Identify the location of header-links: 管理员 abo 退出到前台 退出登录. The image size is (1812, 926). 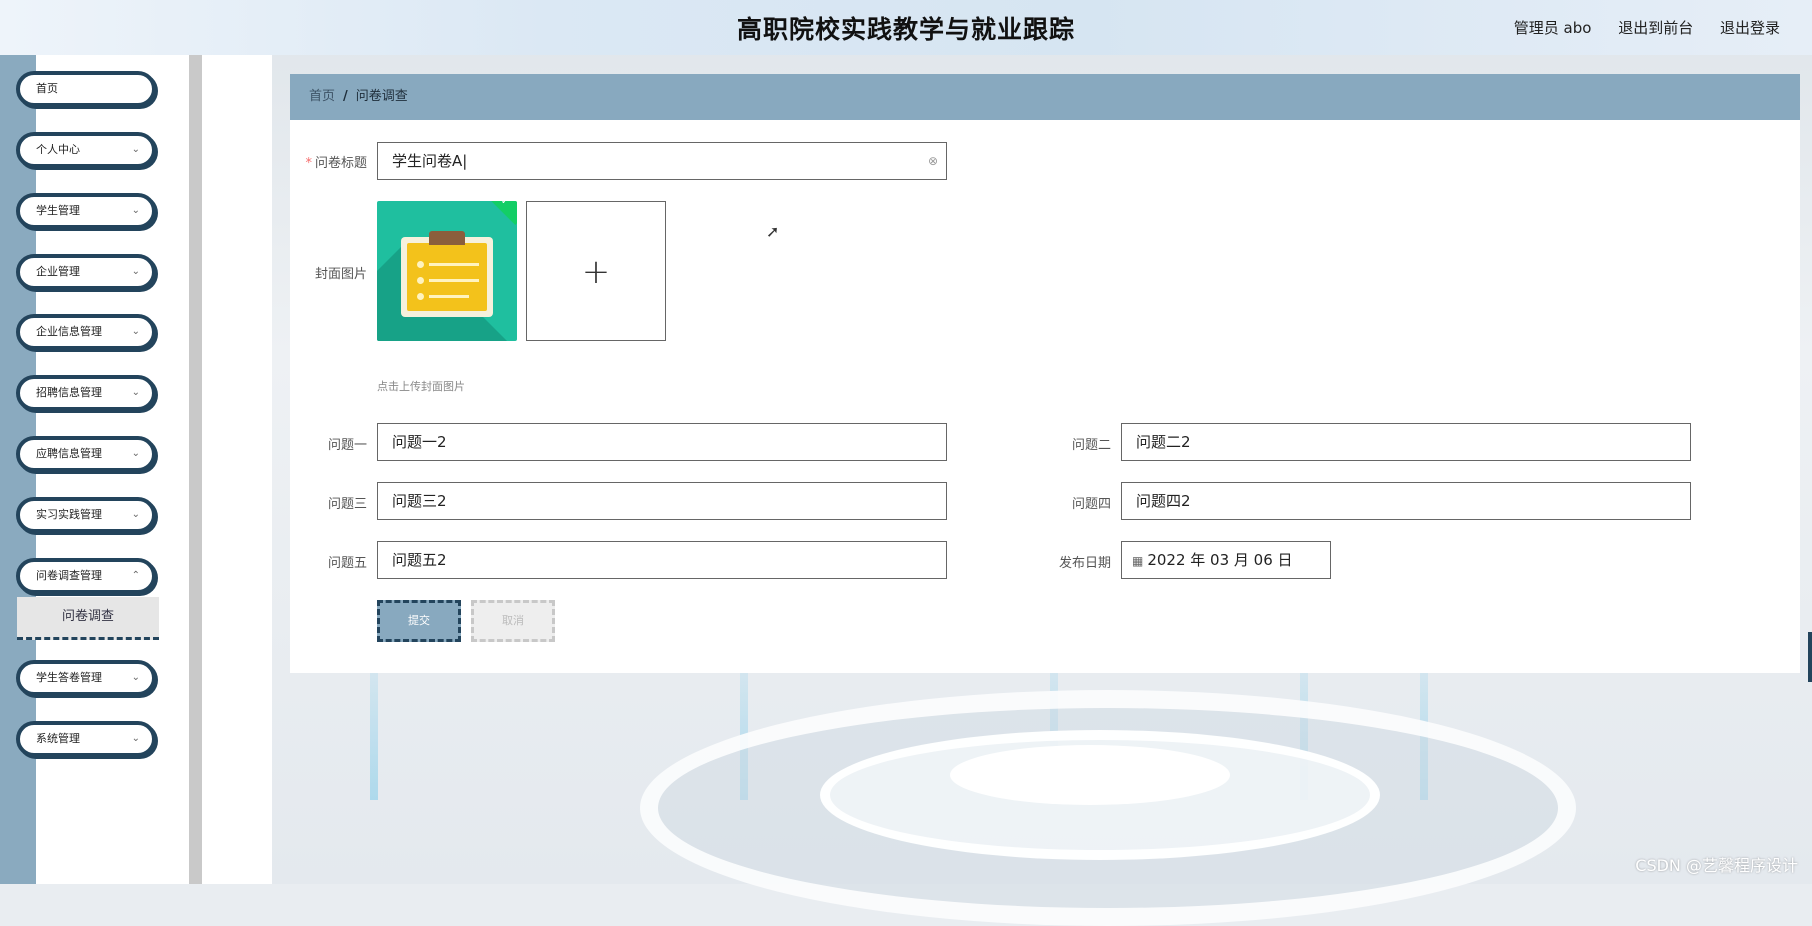
(1636, 27).